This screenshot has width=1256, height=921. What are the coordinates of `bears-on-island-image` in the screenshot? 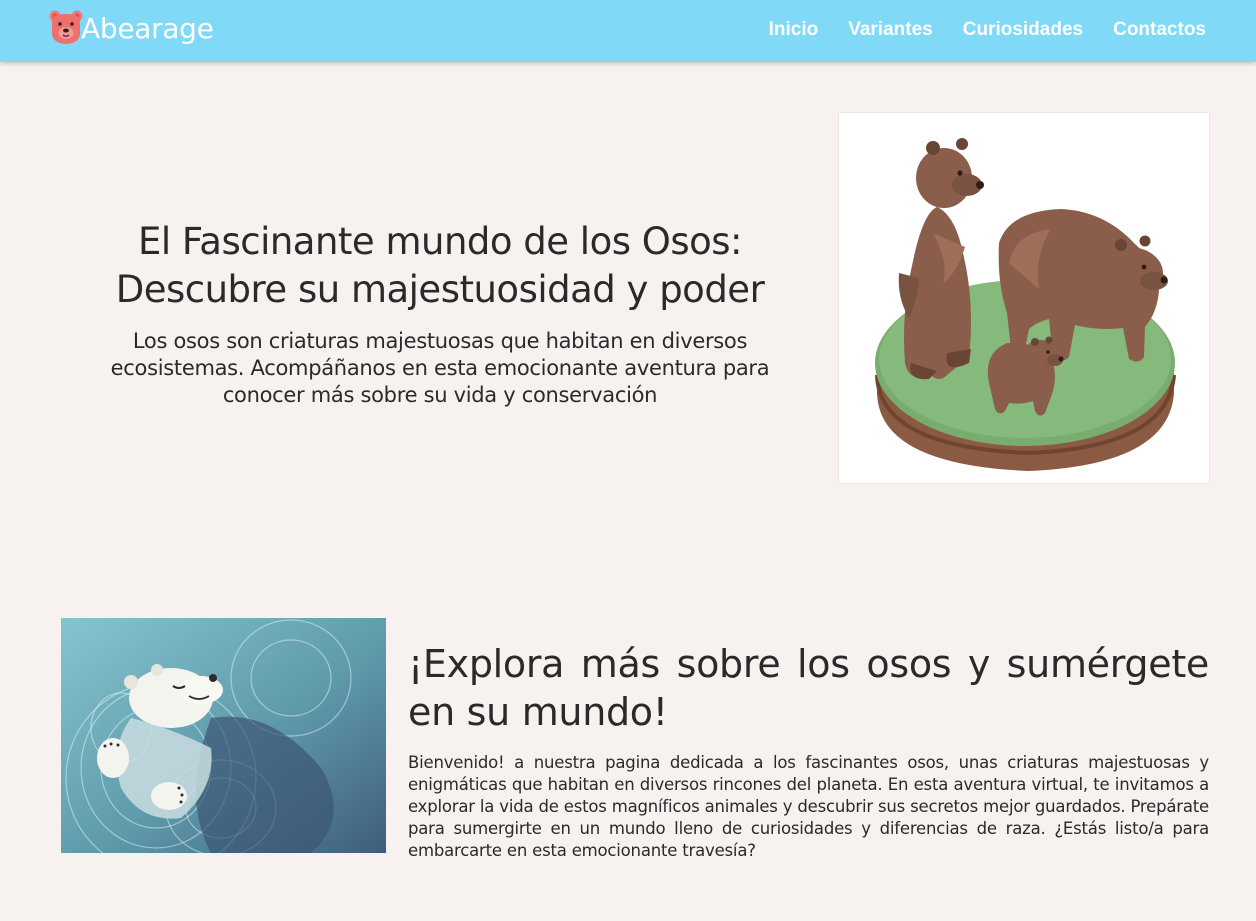 It's located at (1025, 304).